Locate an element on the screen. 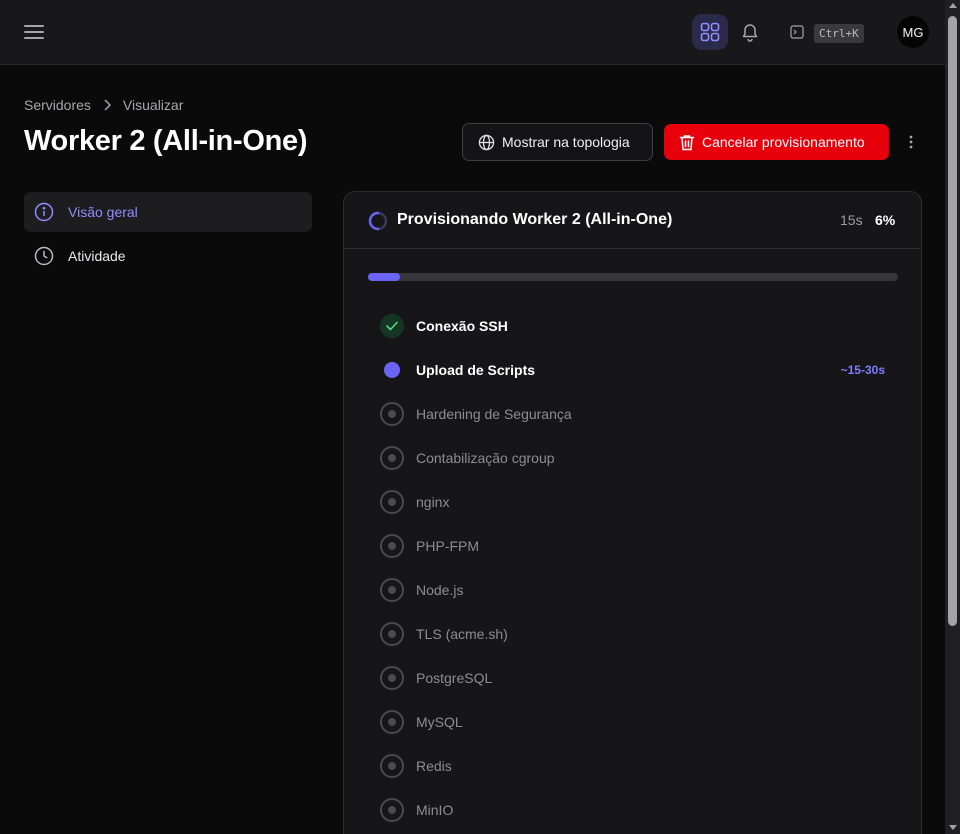 The image size is (960, 834). scrollbar-thumb is located at coordinates (952, 321).